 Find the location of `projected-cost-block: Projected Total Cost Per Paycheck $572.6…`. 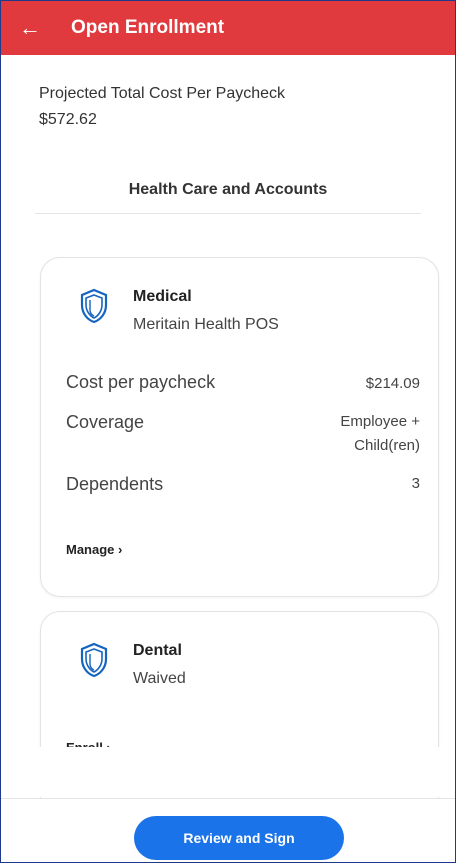

projected-cost-block: Projected Total Cost Per Paycheck $572.6… is located at coordinates (228, 92).